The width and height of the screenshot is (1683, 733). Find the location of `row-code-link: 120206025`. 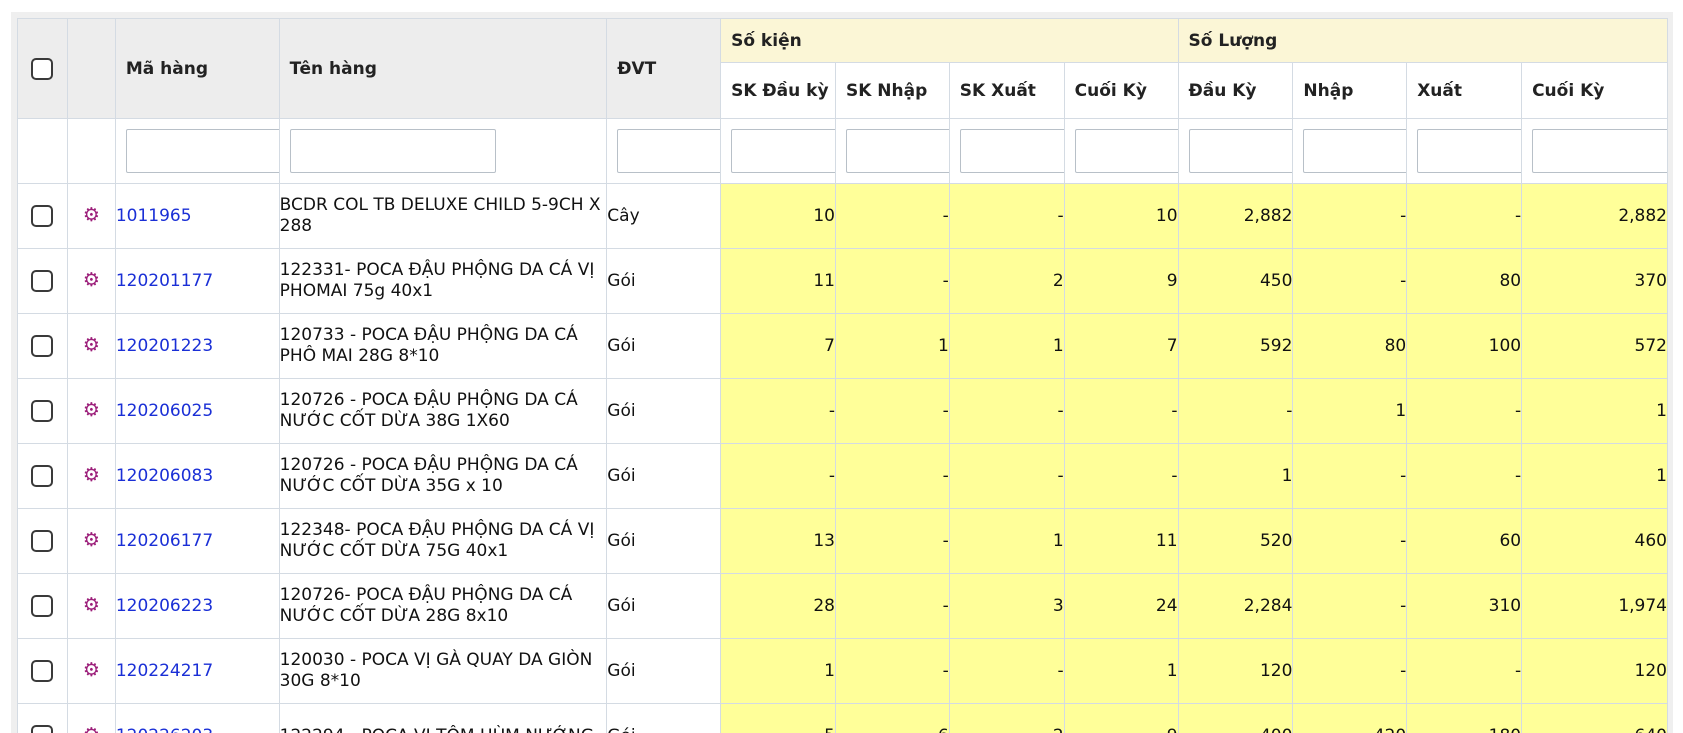

row-code-link: 120206025 is located at coordinates (164, 411).